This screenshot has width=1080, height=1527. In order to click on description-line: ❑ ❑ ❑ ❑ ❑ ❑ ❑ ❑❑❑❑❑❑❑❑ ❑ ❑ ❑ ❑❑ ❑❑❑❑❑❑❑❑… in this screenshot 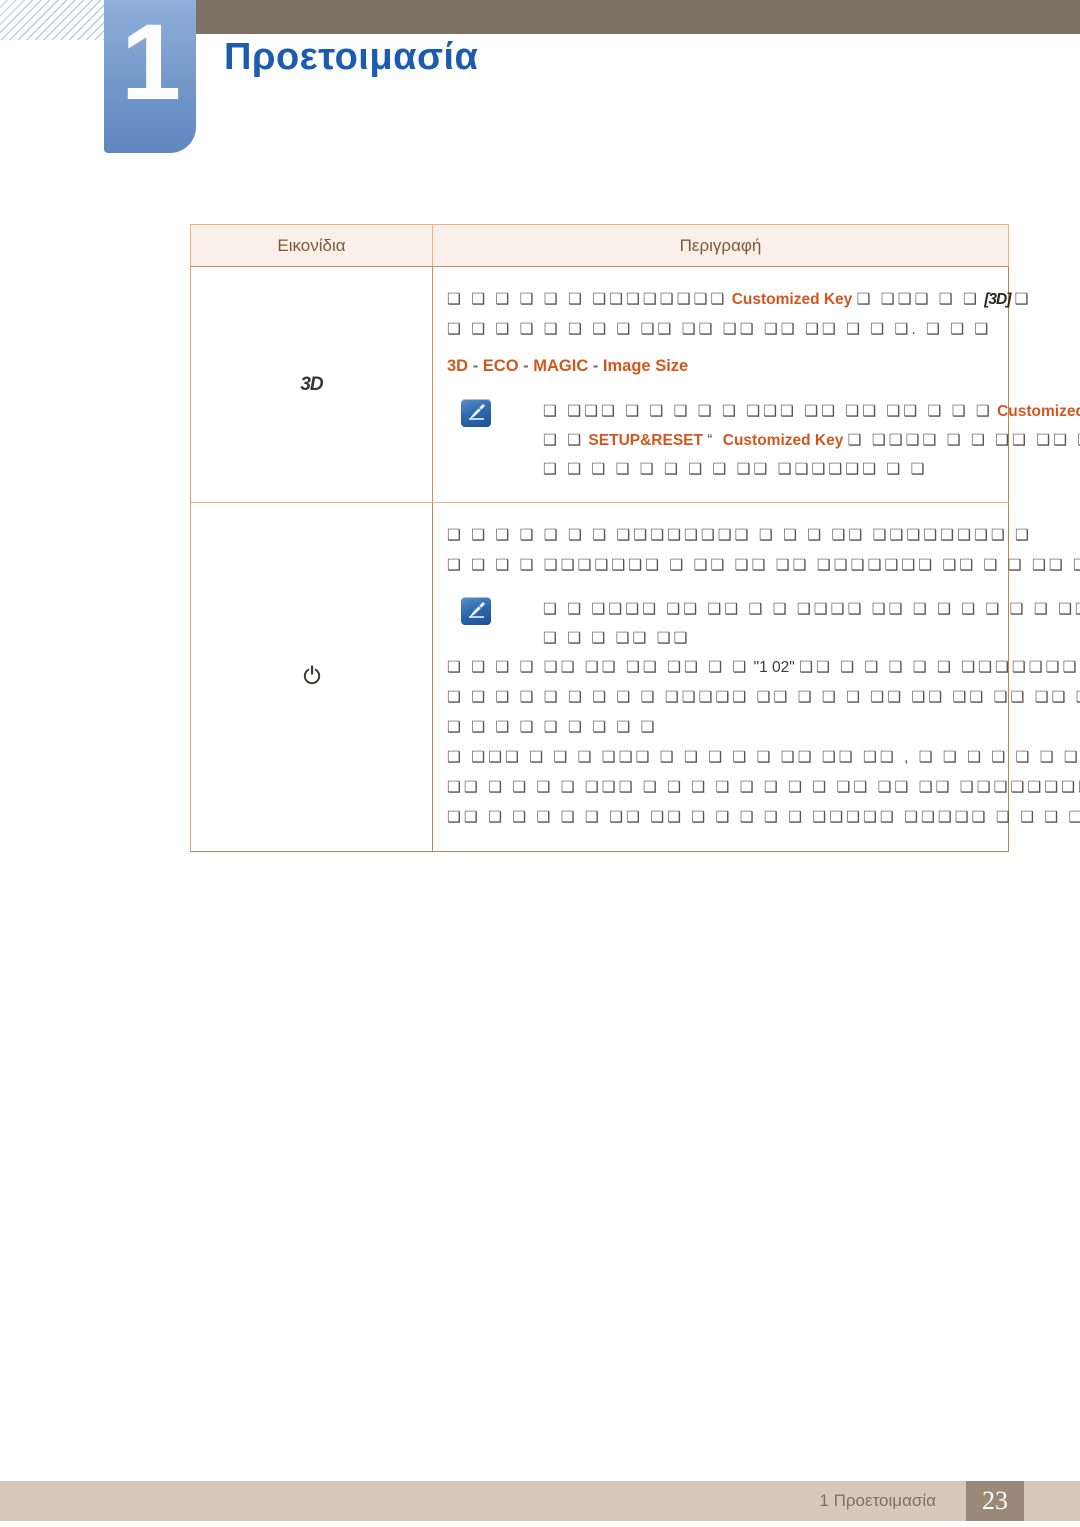, I will do `click(738, 536)`.